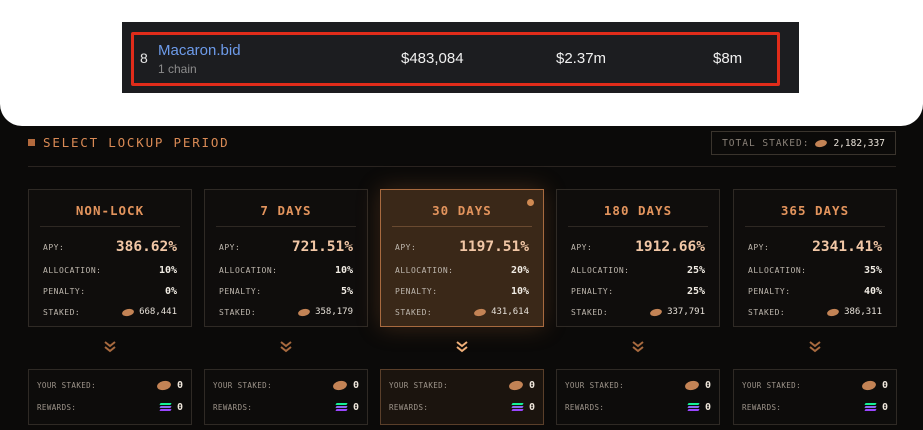 The width and height of the screenshot is (923, 430). I want to click on allocation-value: 20%, so click(519, 270).